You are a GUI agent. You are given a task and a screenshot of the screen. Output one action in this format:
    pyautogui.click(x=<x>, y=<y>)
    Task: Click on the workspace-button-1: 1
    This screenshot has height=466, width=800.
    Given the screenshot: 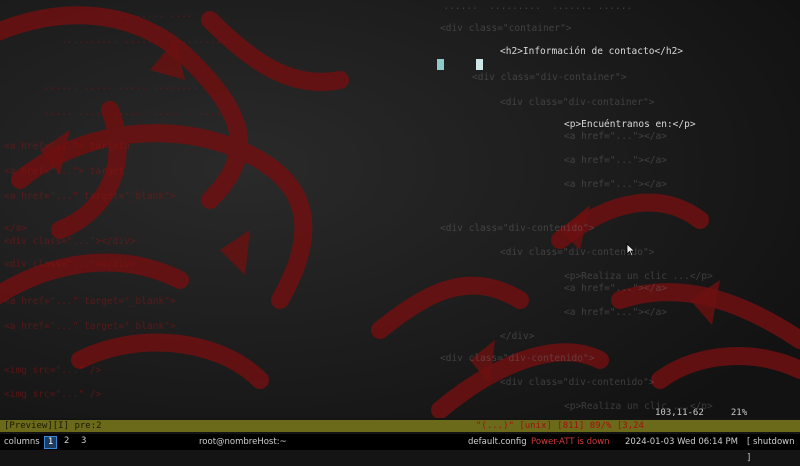 What is the action you would take?
    pyautogui.click(x=51, y=442)
    